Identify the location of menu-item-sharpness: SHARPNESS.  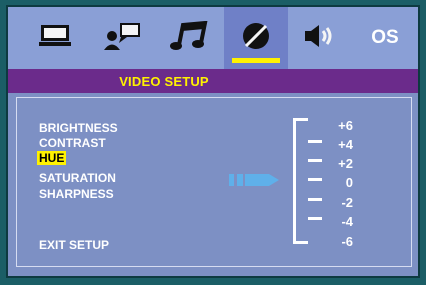
(76, 194).